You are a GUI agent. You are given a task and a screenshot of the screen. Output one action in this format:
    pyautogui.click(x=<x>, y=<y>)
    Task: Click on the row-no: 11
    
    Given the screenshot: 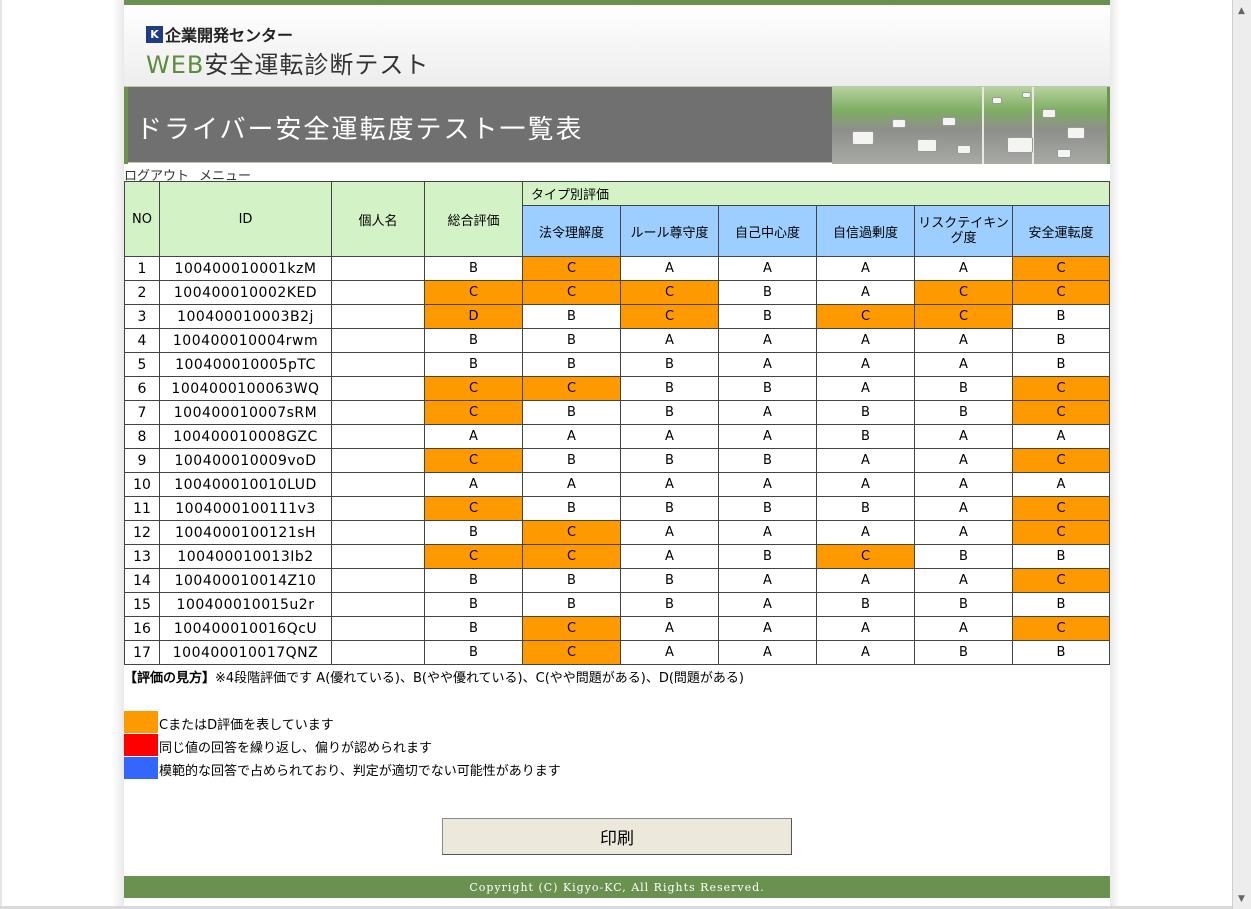 What is the action you would take?
    pyautogui.click(x=142, y=508)
    